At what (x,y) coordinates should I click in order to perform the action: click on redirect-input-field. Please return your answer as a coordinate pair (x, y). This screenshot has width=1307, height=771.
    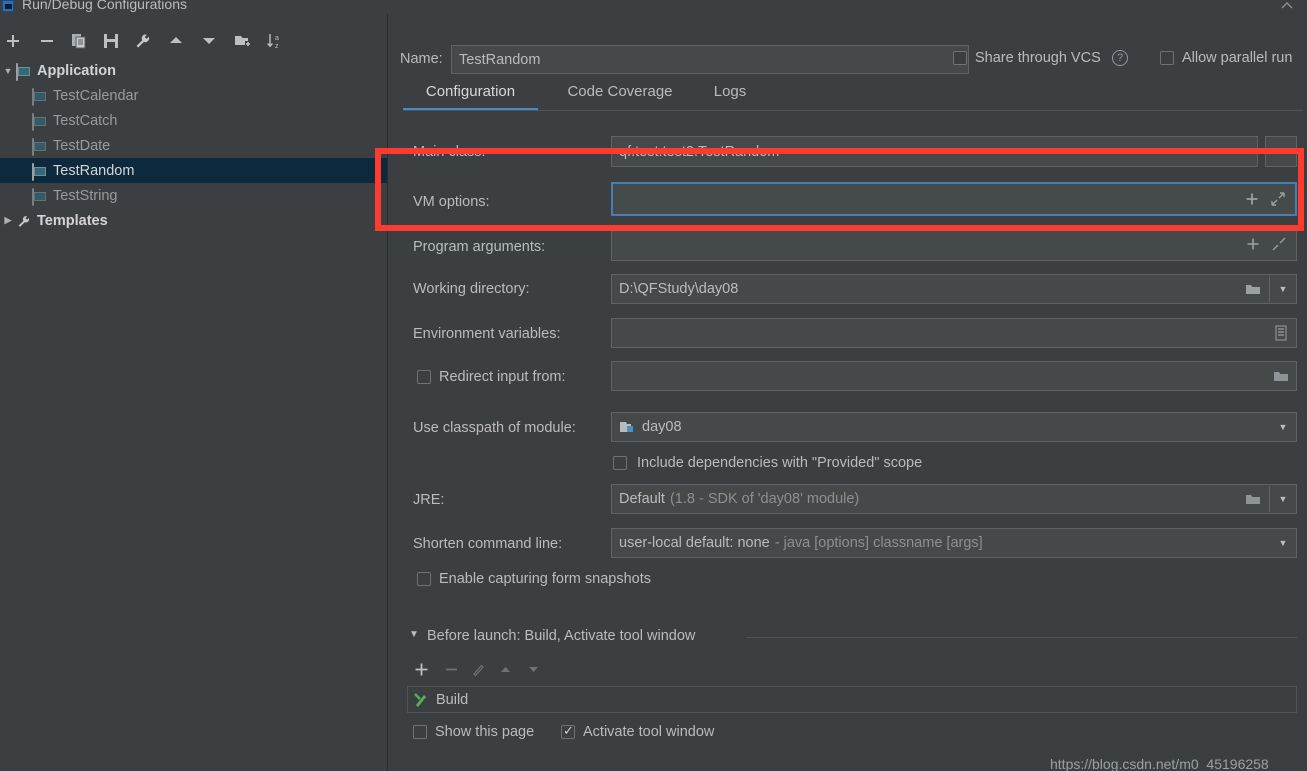
    Looking at the image, I should click on (954, 376).